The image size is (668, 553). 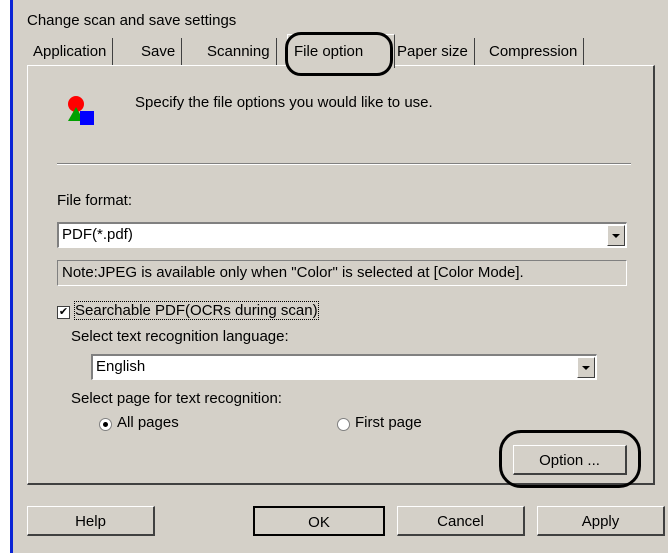 I want to click on language-select: English, so click(x=344, y=367).